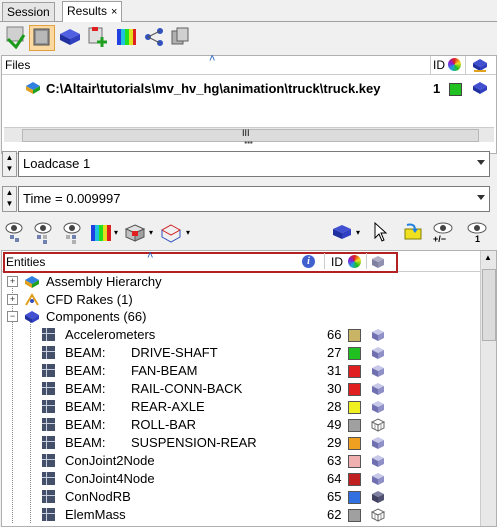 The height and width of the screenshot is (527, 497). I want to click on open-file-icon, so click(42, 38).